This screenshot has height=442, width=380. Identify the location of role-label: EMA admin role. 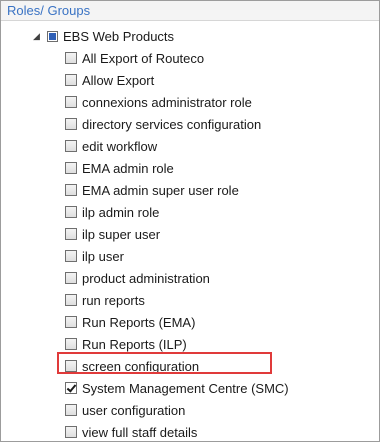
(128, 168).